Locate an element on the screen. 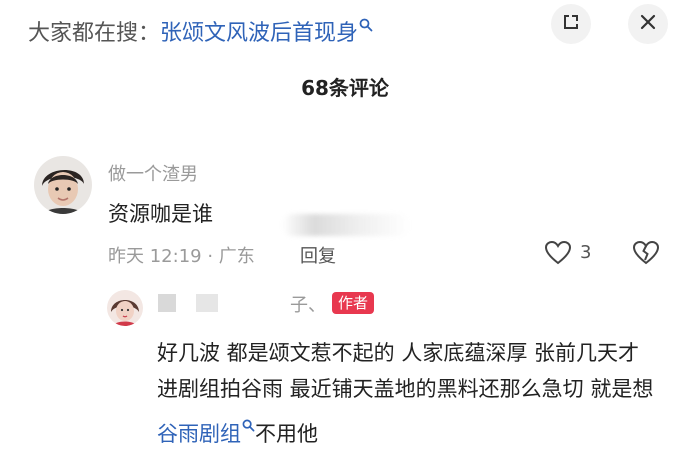 The width and height of the screenshot is (690, 459). trending-search-prefix: 大家都在搜： is located at coordinates (94, 33).